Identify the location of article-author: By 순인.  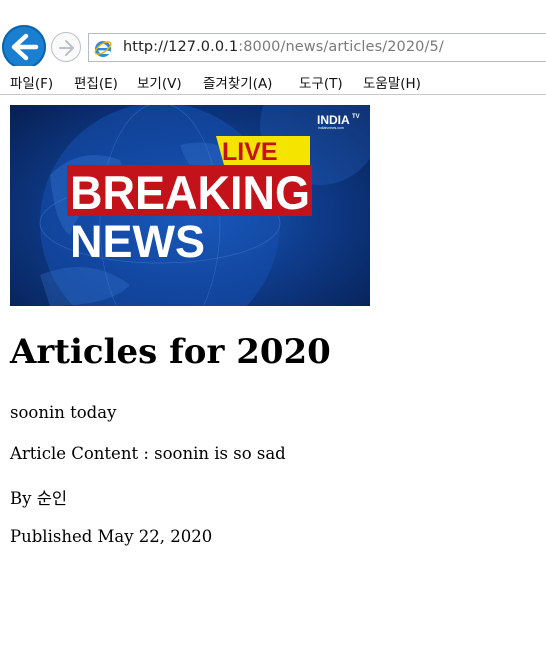
(39, 498).